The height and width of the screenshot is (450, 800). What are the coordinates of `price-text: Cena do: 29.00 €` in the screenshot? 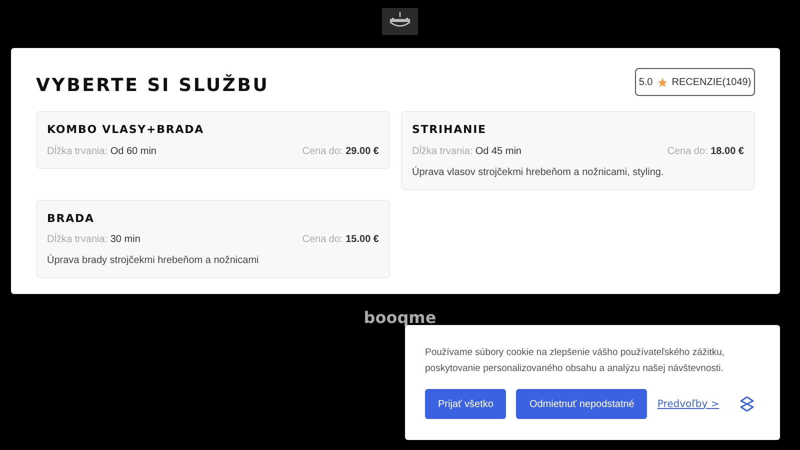 It's located at (340, 151).